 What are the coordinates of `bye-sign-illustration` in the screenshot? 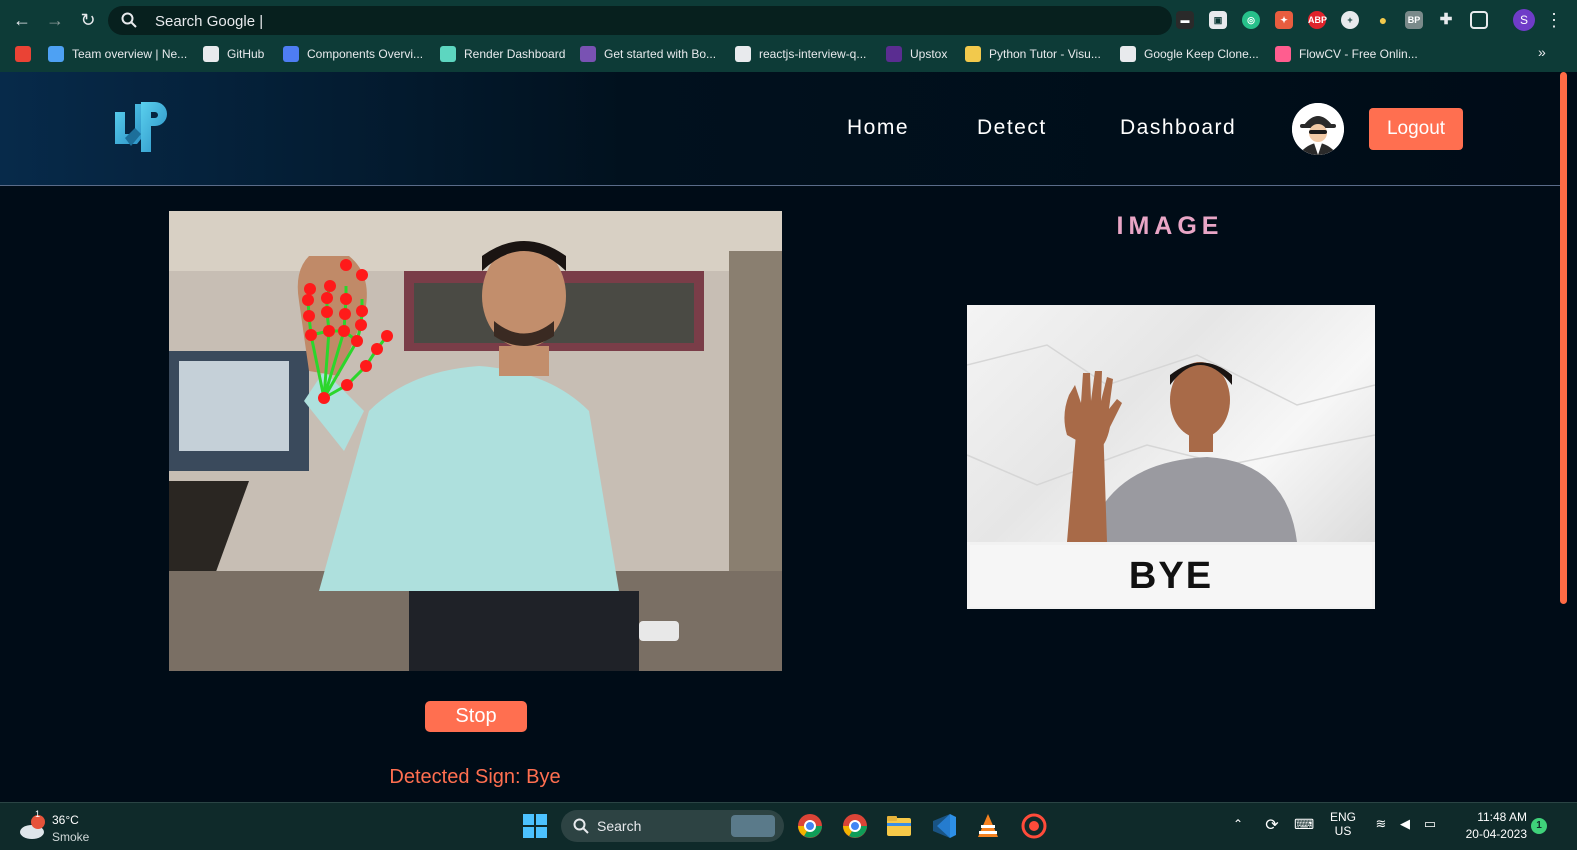 It's located at (1171, 443).